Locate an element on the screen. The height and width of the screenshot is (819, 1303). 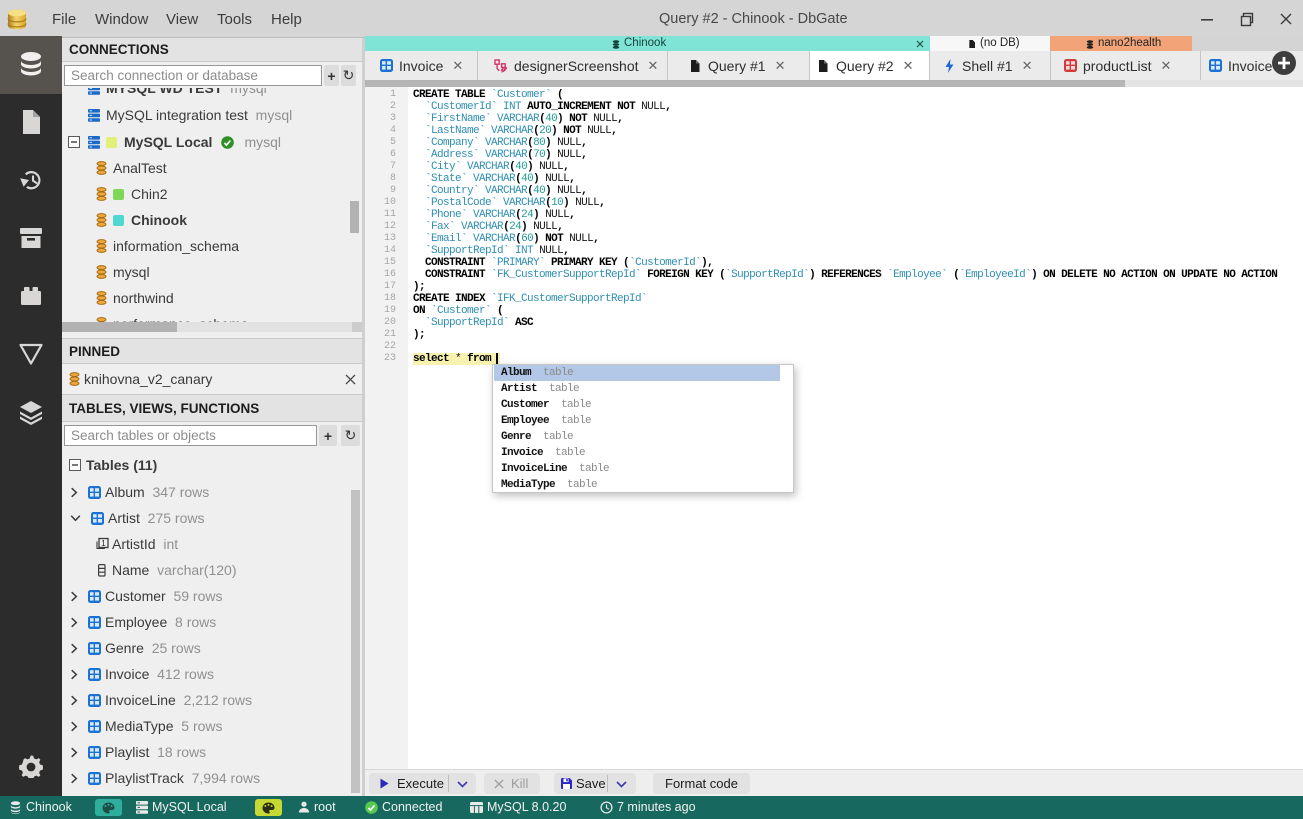
svg-text: 1 is located at coordinates (103, 543).